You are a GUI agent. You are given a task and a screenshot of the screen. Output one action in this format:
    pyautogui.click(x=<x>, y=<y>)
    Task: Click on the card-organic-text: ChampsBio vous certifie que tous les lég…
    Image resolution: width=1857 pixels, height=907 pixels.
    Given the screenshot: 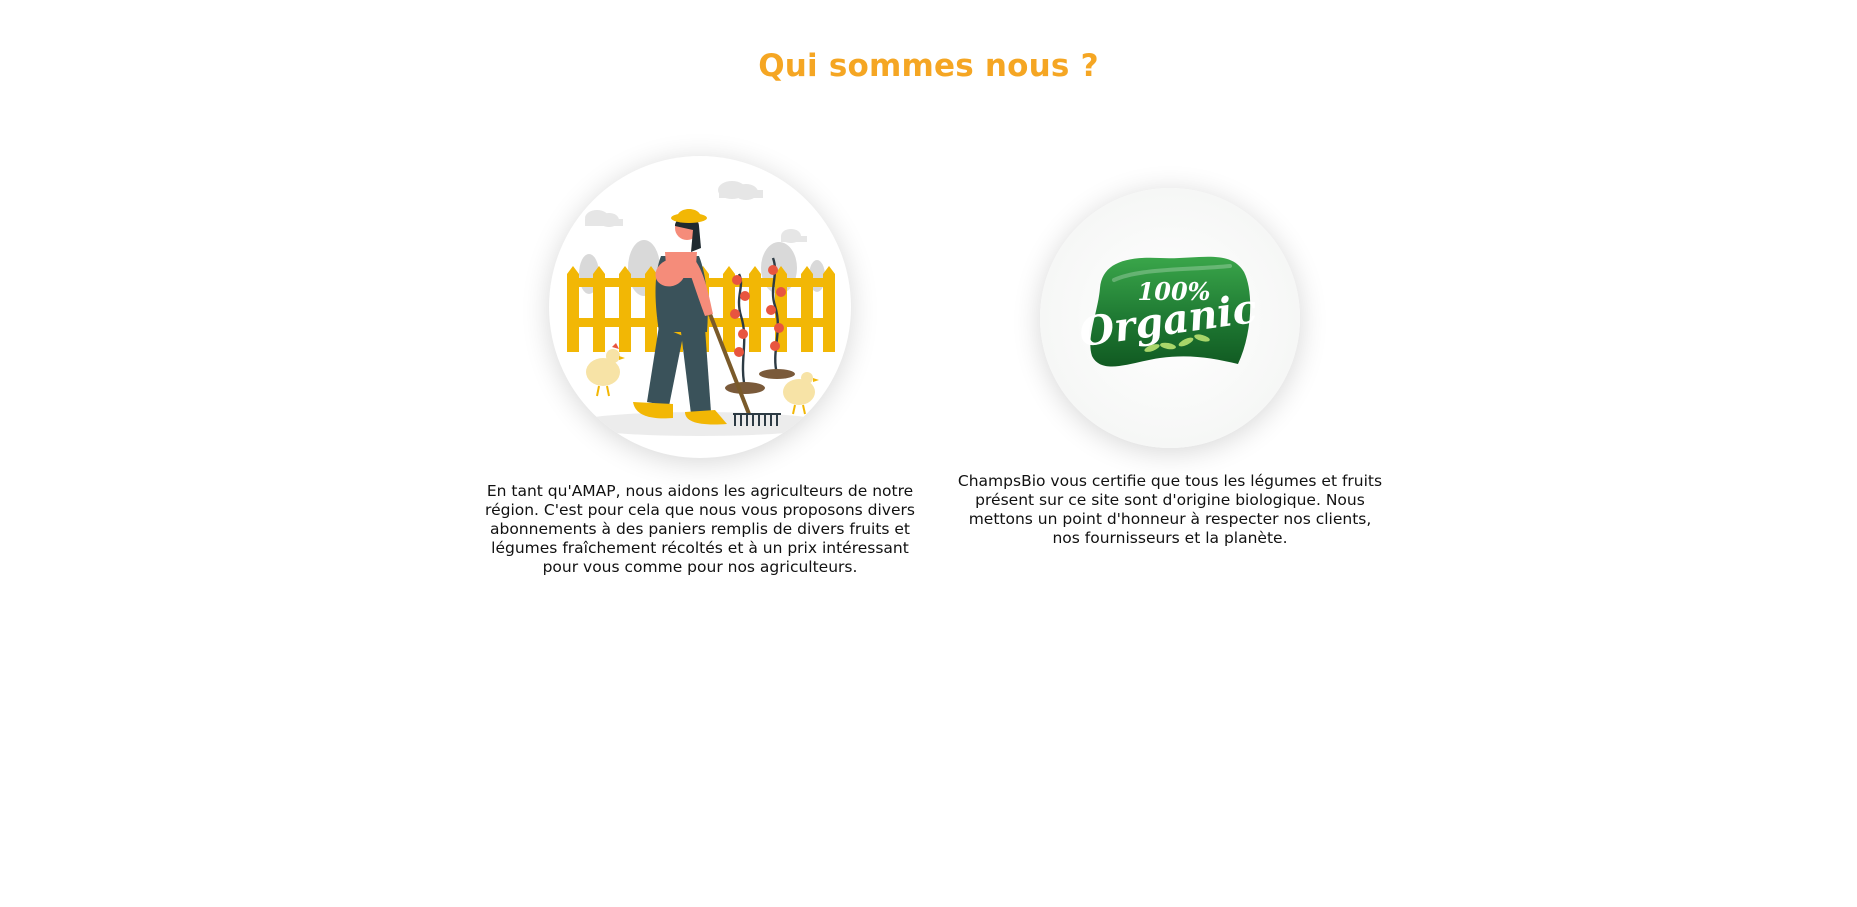 What is the action you would take?
    pyautogui.click(x=1170, y=509)
    